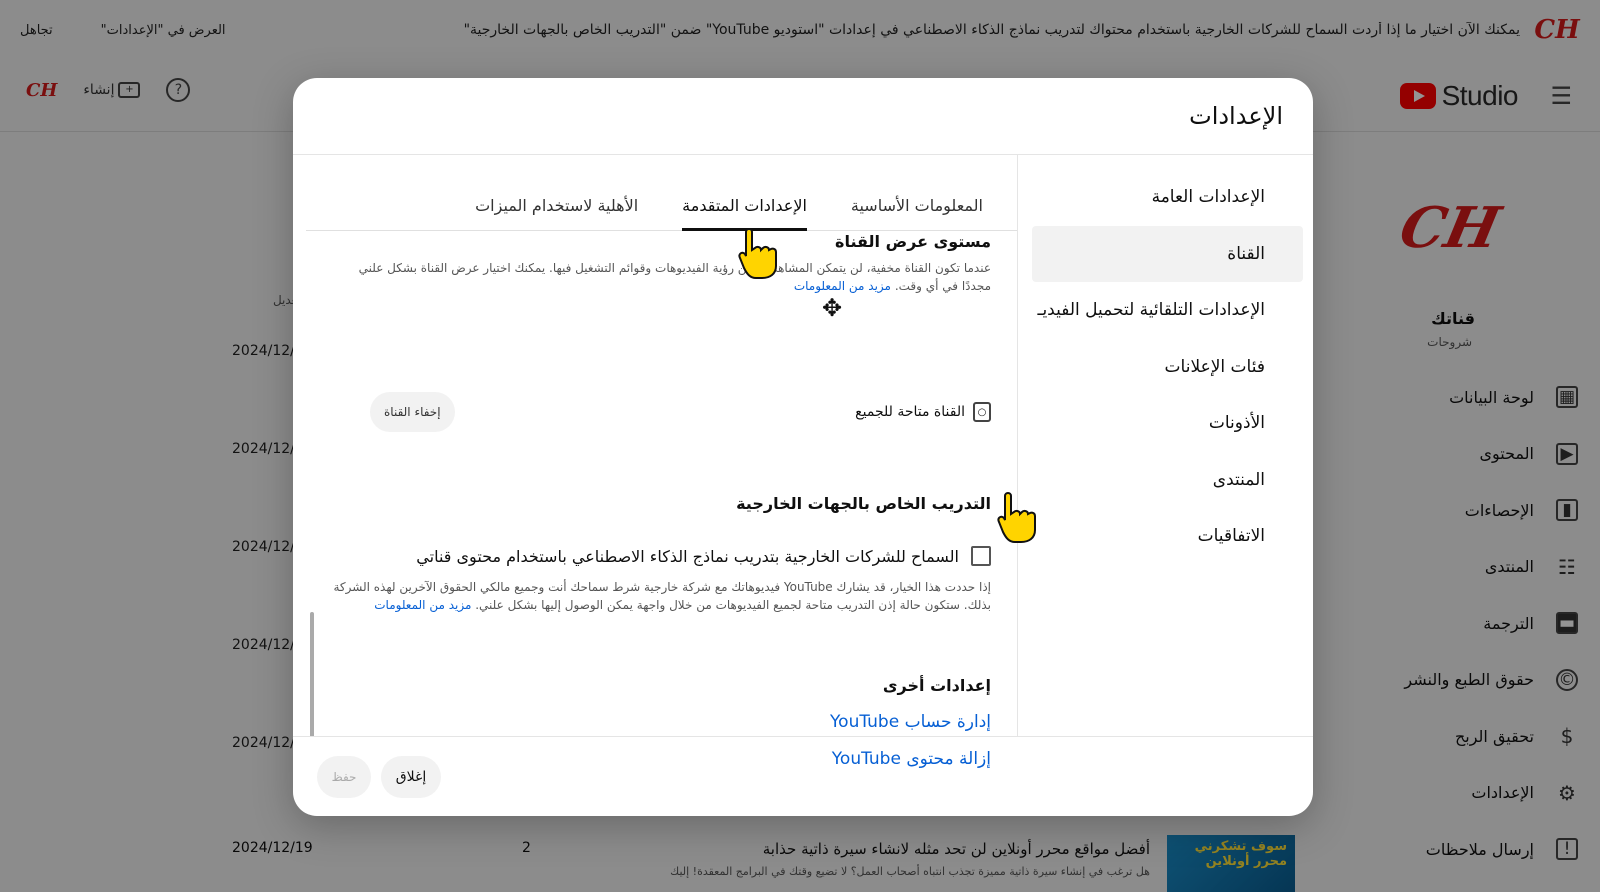 This screenshot has width=1600, height=892. What do you see at coordinates (1167, 423) in the screenshot?
I see `settings-nav-permissions: الأذونات` at bounding box center [1167, 423].